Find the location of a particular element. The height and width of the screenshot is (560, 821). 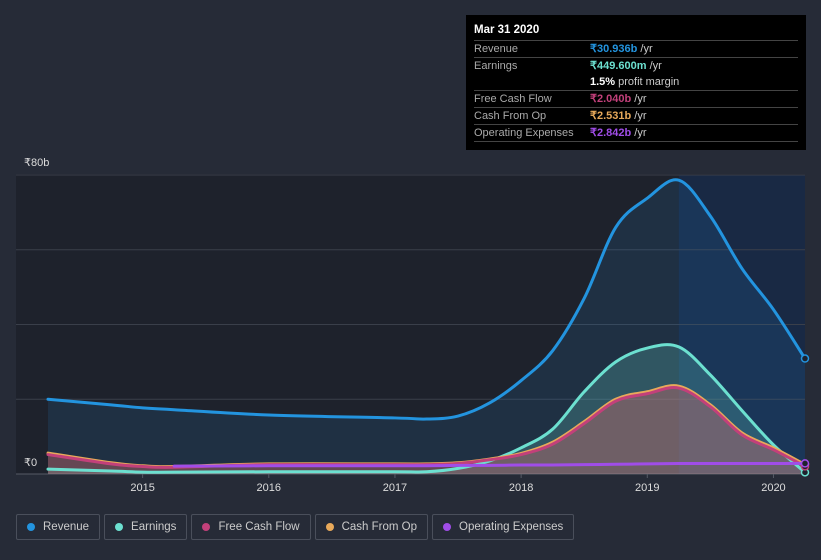

tooltip-row: Cash From Op ₹2.531b /yr is located at coordinates (636, 116).